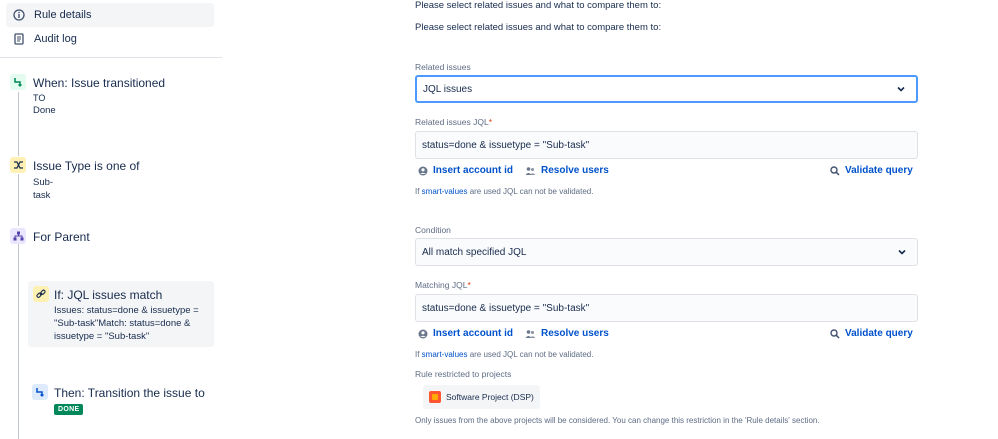 The height and width of the screenshot is (439, 998). I want to click on trigger-icon, so click(18, 82).